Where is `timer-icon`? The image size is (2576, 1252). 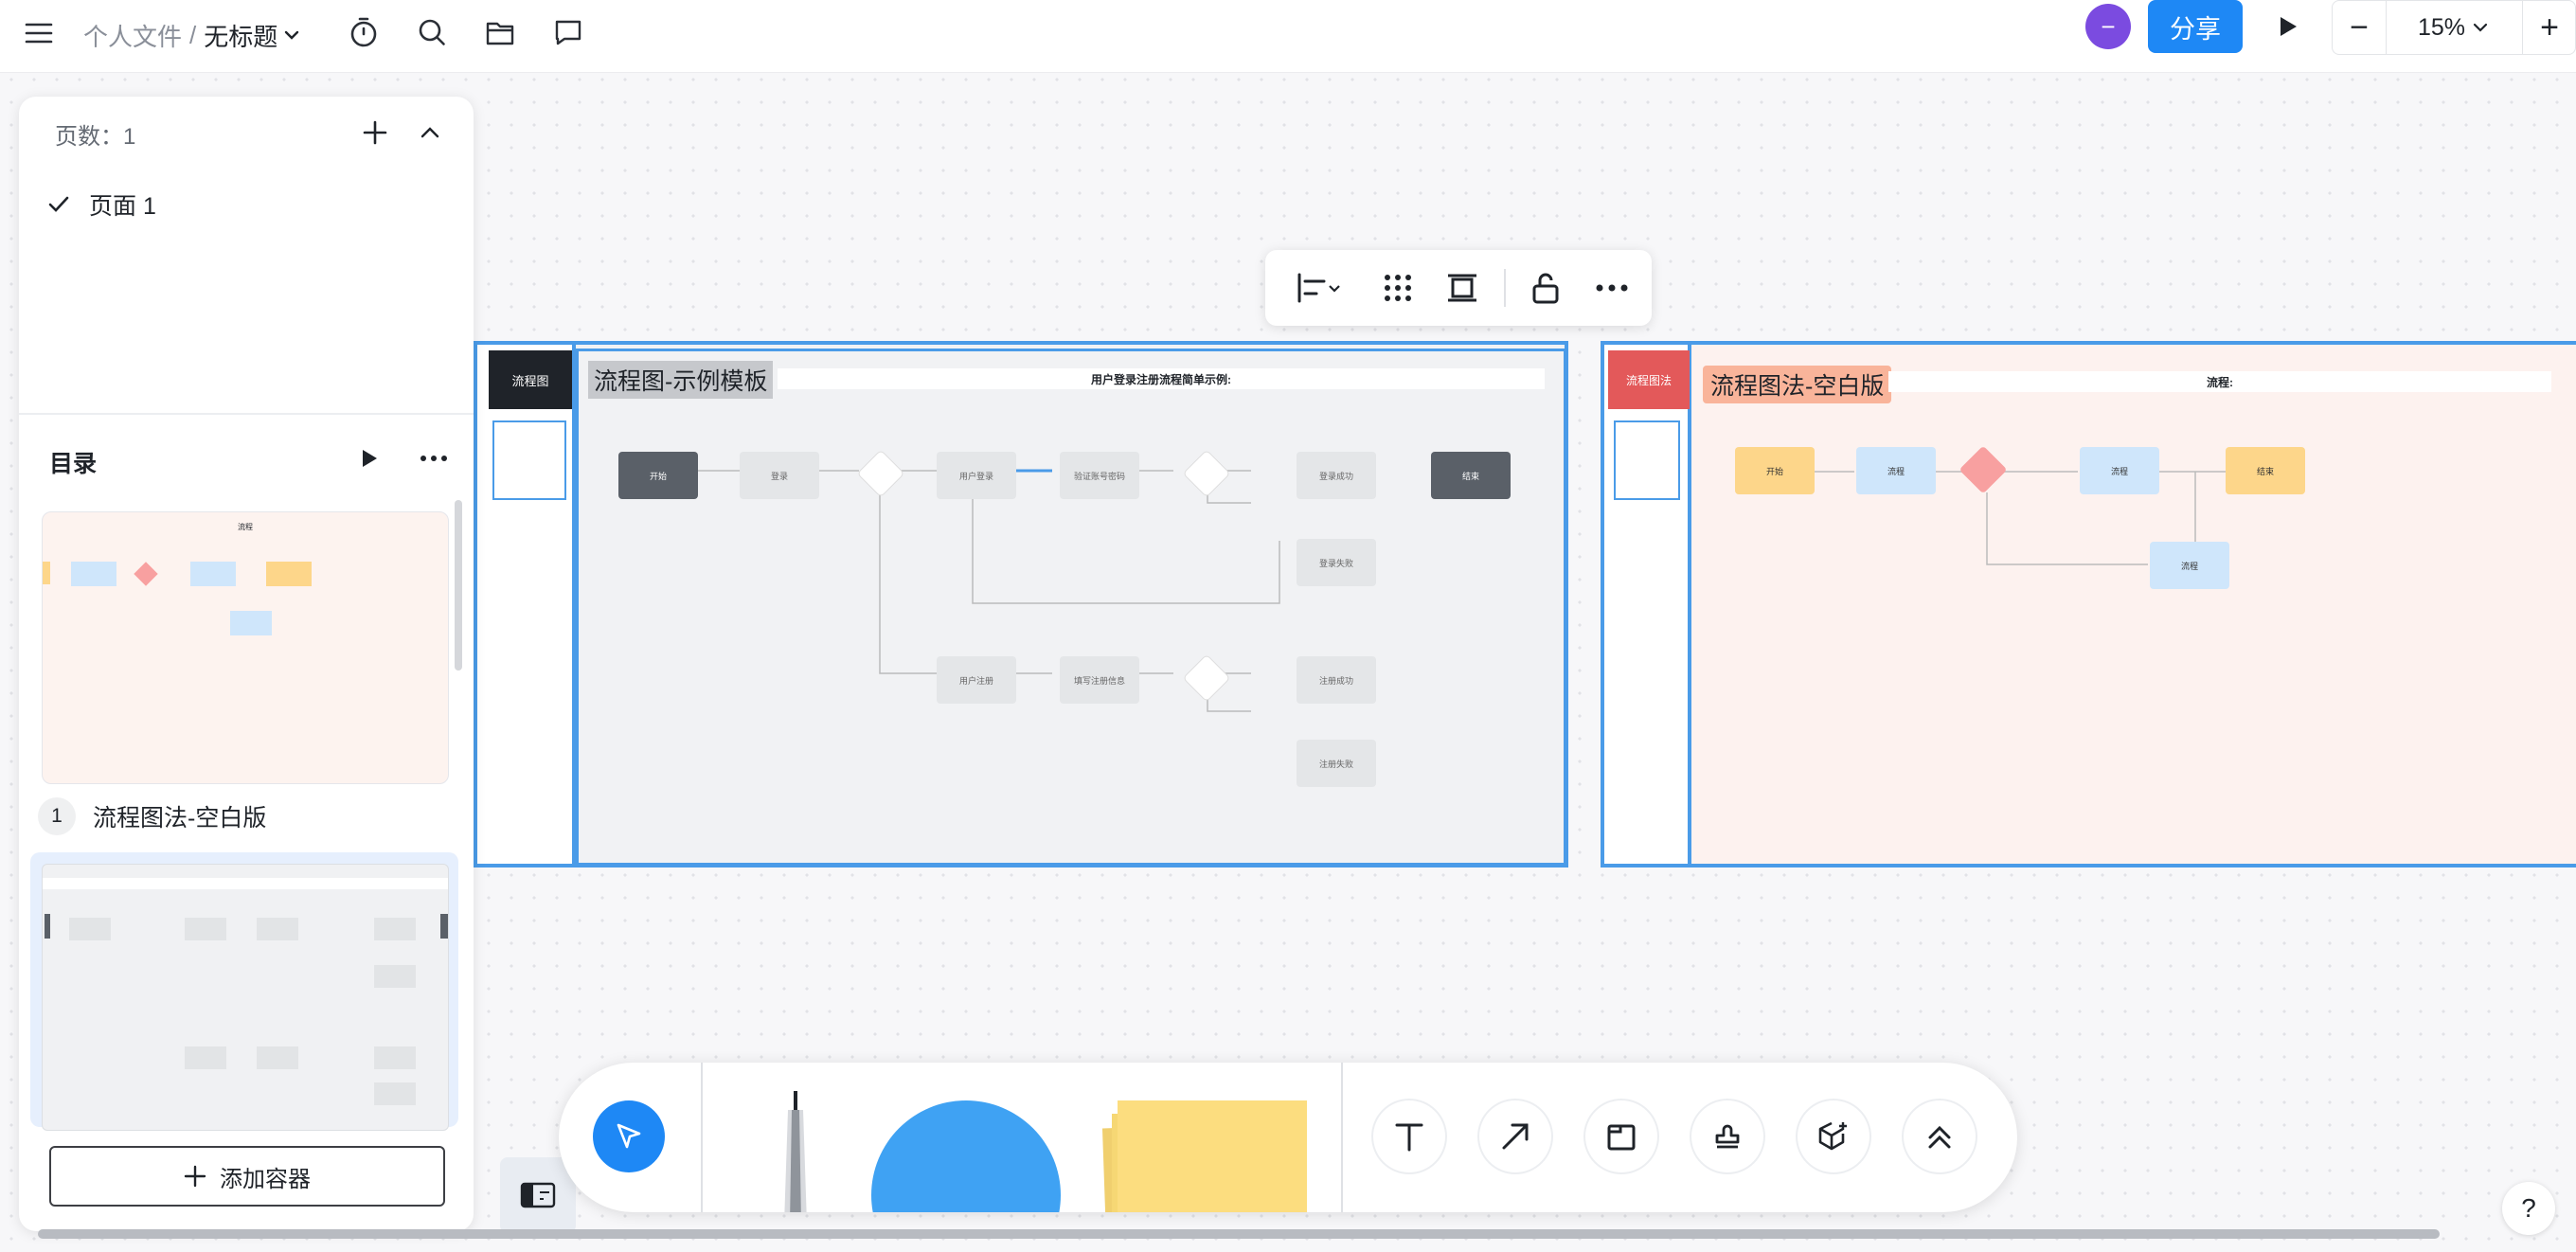 timer-icon is located at coordinates (364, 32).